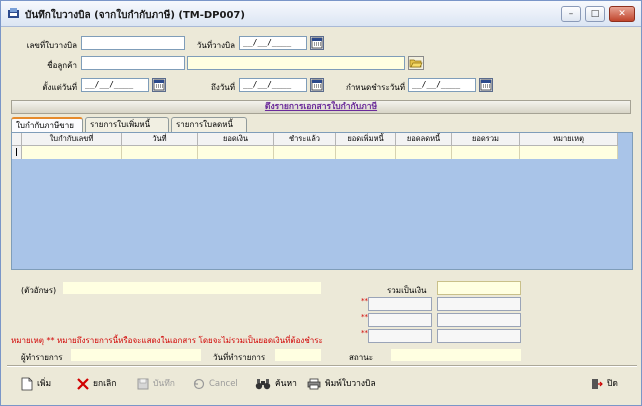 This screenshot has height=406, width=642. What do you see at coordinates (314, 384) in the screenshot?
I see `printer-icon` at bounding box center [314, 384].